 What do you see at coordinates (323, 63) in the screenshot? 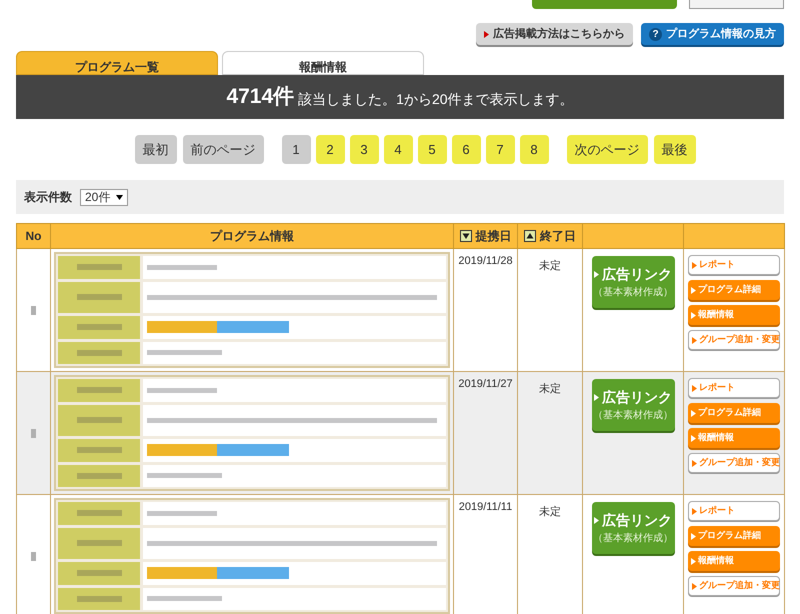
I see `tab: 報酬情報` at bounding box center [323, 63].